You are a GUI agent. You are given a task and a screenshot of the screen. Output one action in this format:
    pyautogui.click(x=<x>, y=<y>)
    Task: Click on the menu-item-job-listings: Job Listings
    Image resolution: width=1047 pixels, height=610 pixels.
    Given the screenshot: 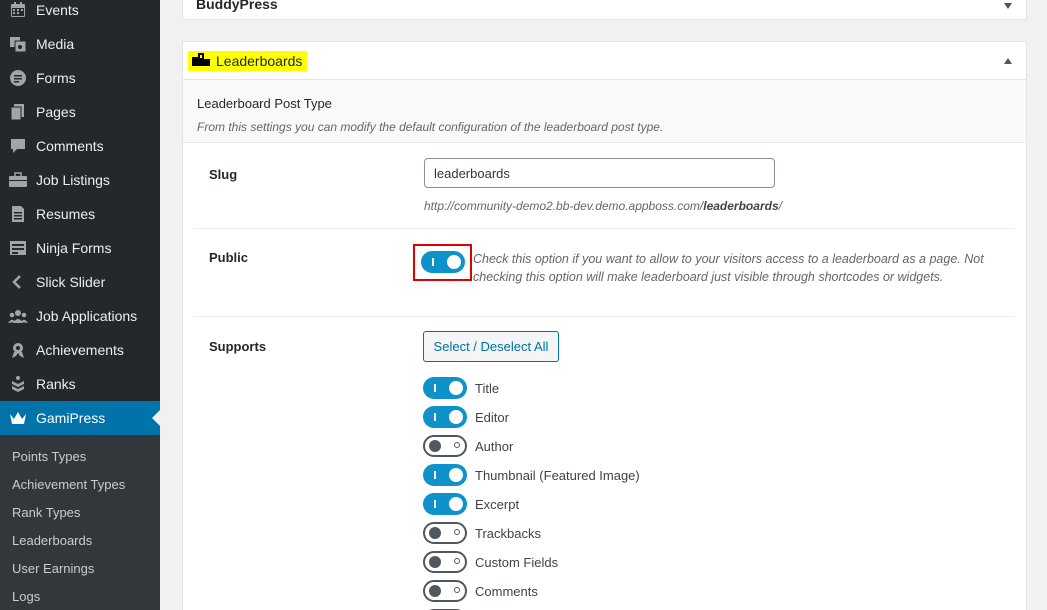 What is the action you would take?
    pyautogui.click(x=80, y=180)
    